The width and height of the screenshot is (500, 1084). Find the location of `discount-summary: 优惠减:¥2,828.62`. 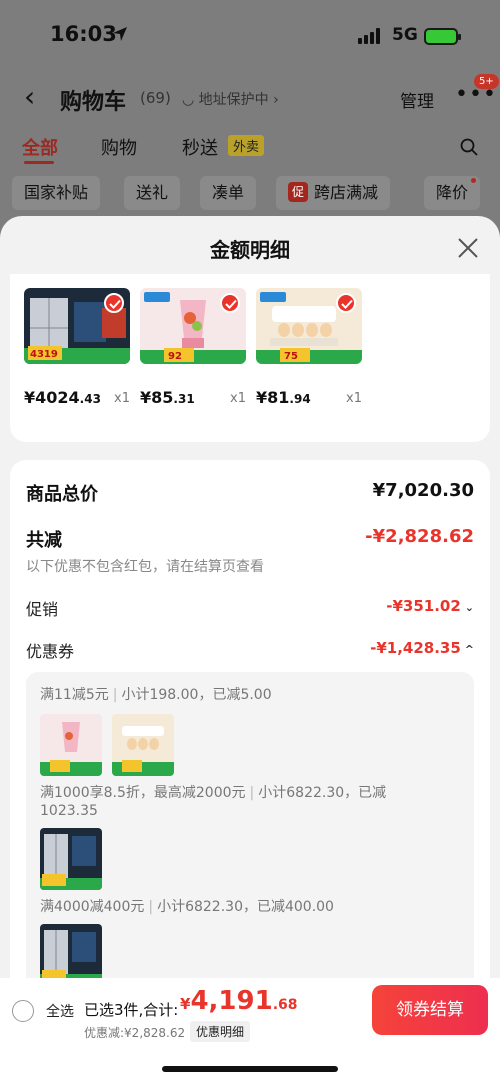

discount-summary: 优惠减:¥2,828.62 is located at coordinates (135, 1033).